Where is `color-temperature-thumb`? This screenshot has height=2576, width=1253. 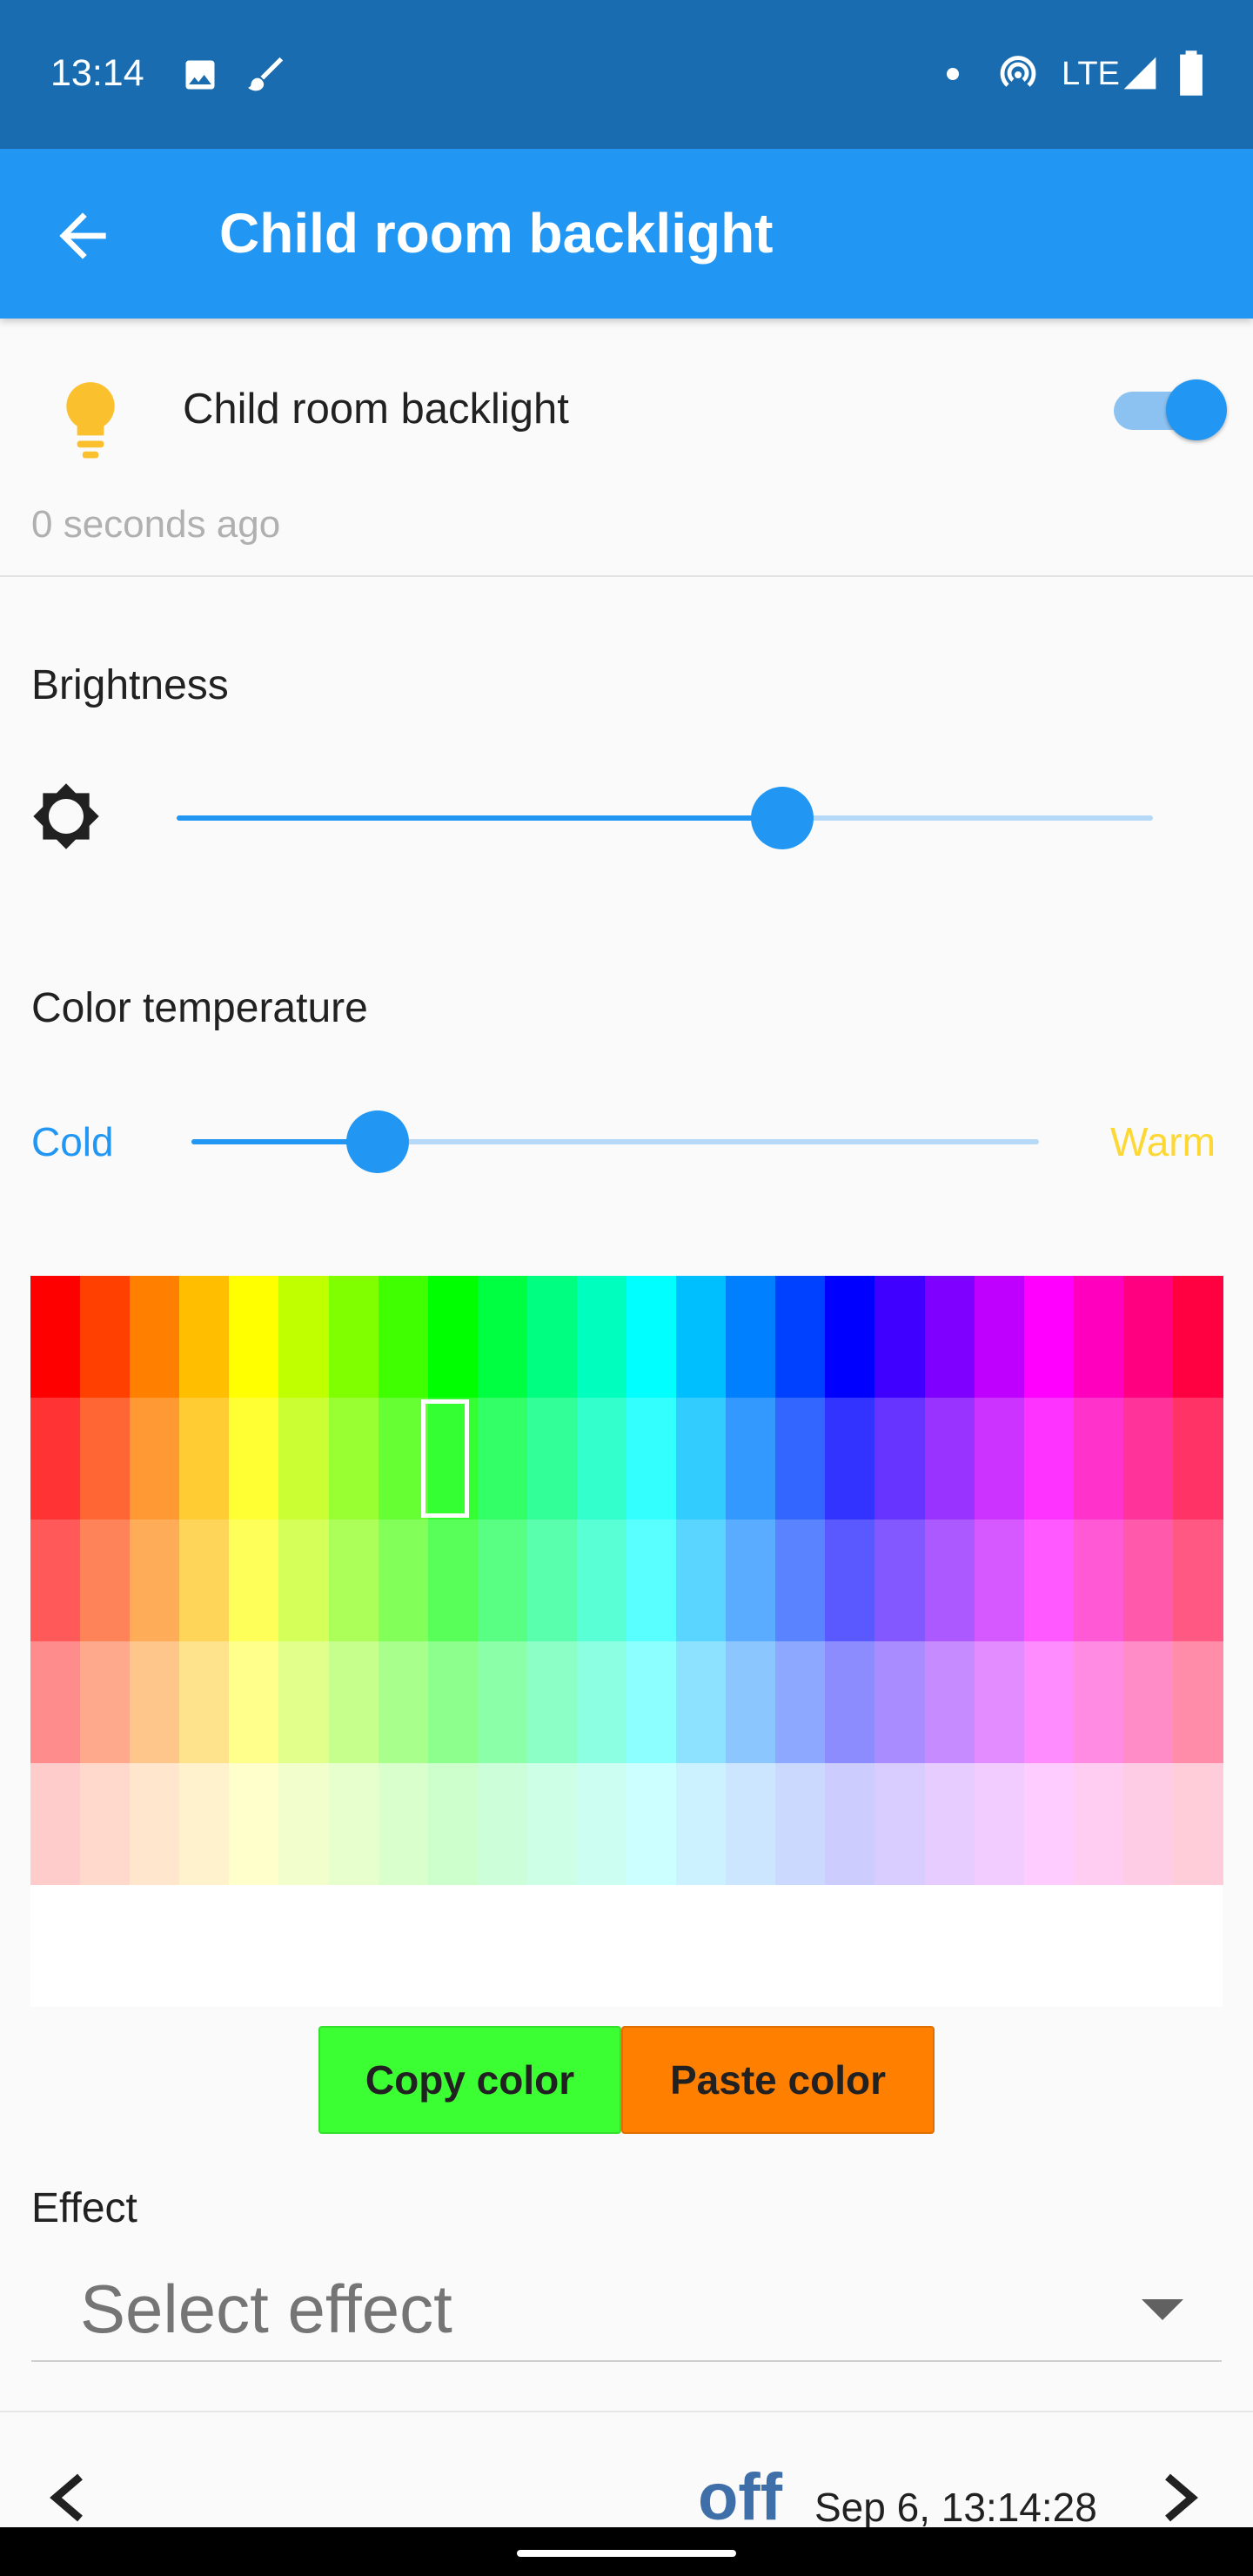 color-temperature-thumb is located at coordinates (378, 1141).